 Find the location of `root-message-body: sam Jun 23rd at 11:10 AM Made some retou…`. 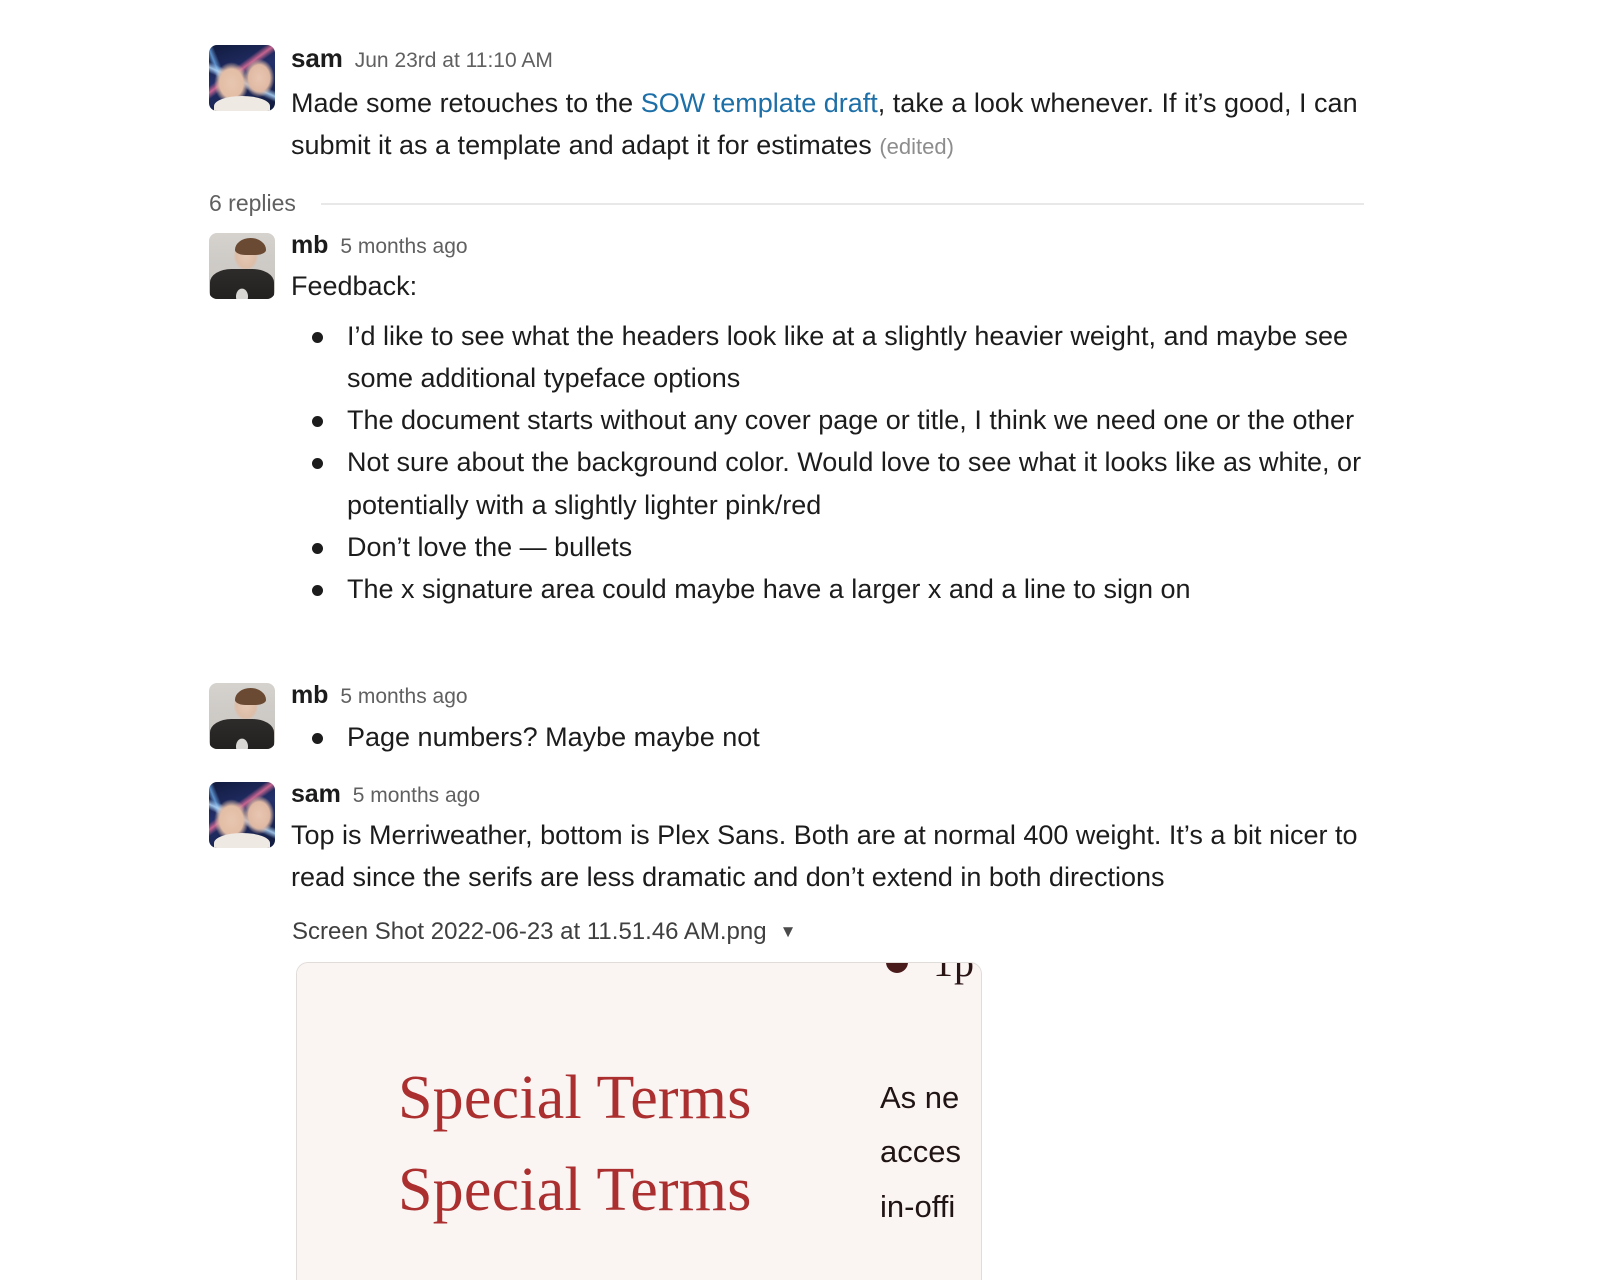

root-message-body: sam Jun 23rd at 11:10 AM Made some retou… is located at coordinates (850, 105).